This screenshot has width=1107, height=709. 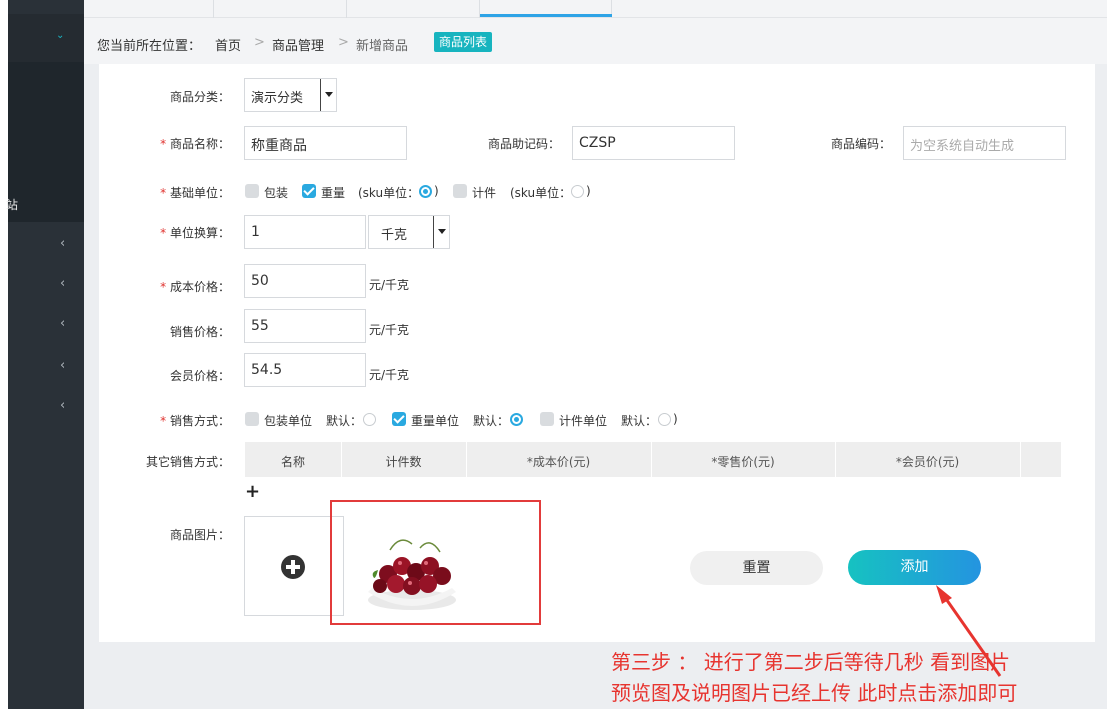 I want to click on sale-price-input: 55, so click(x=305, y=326).